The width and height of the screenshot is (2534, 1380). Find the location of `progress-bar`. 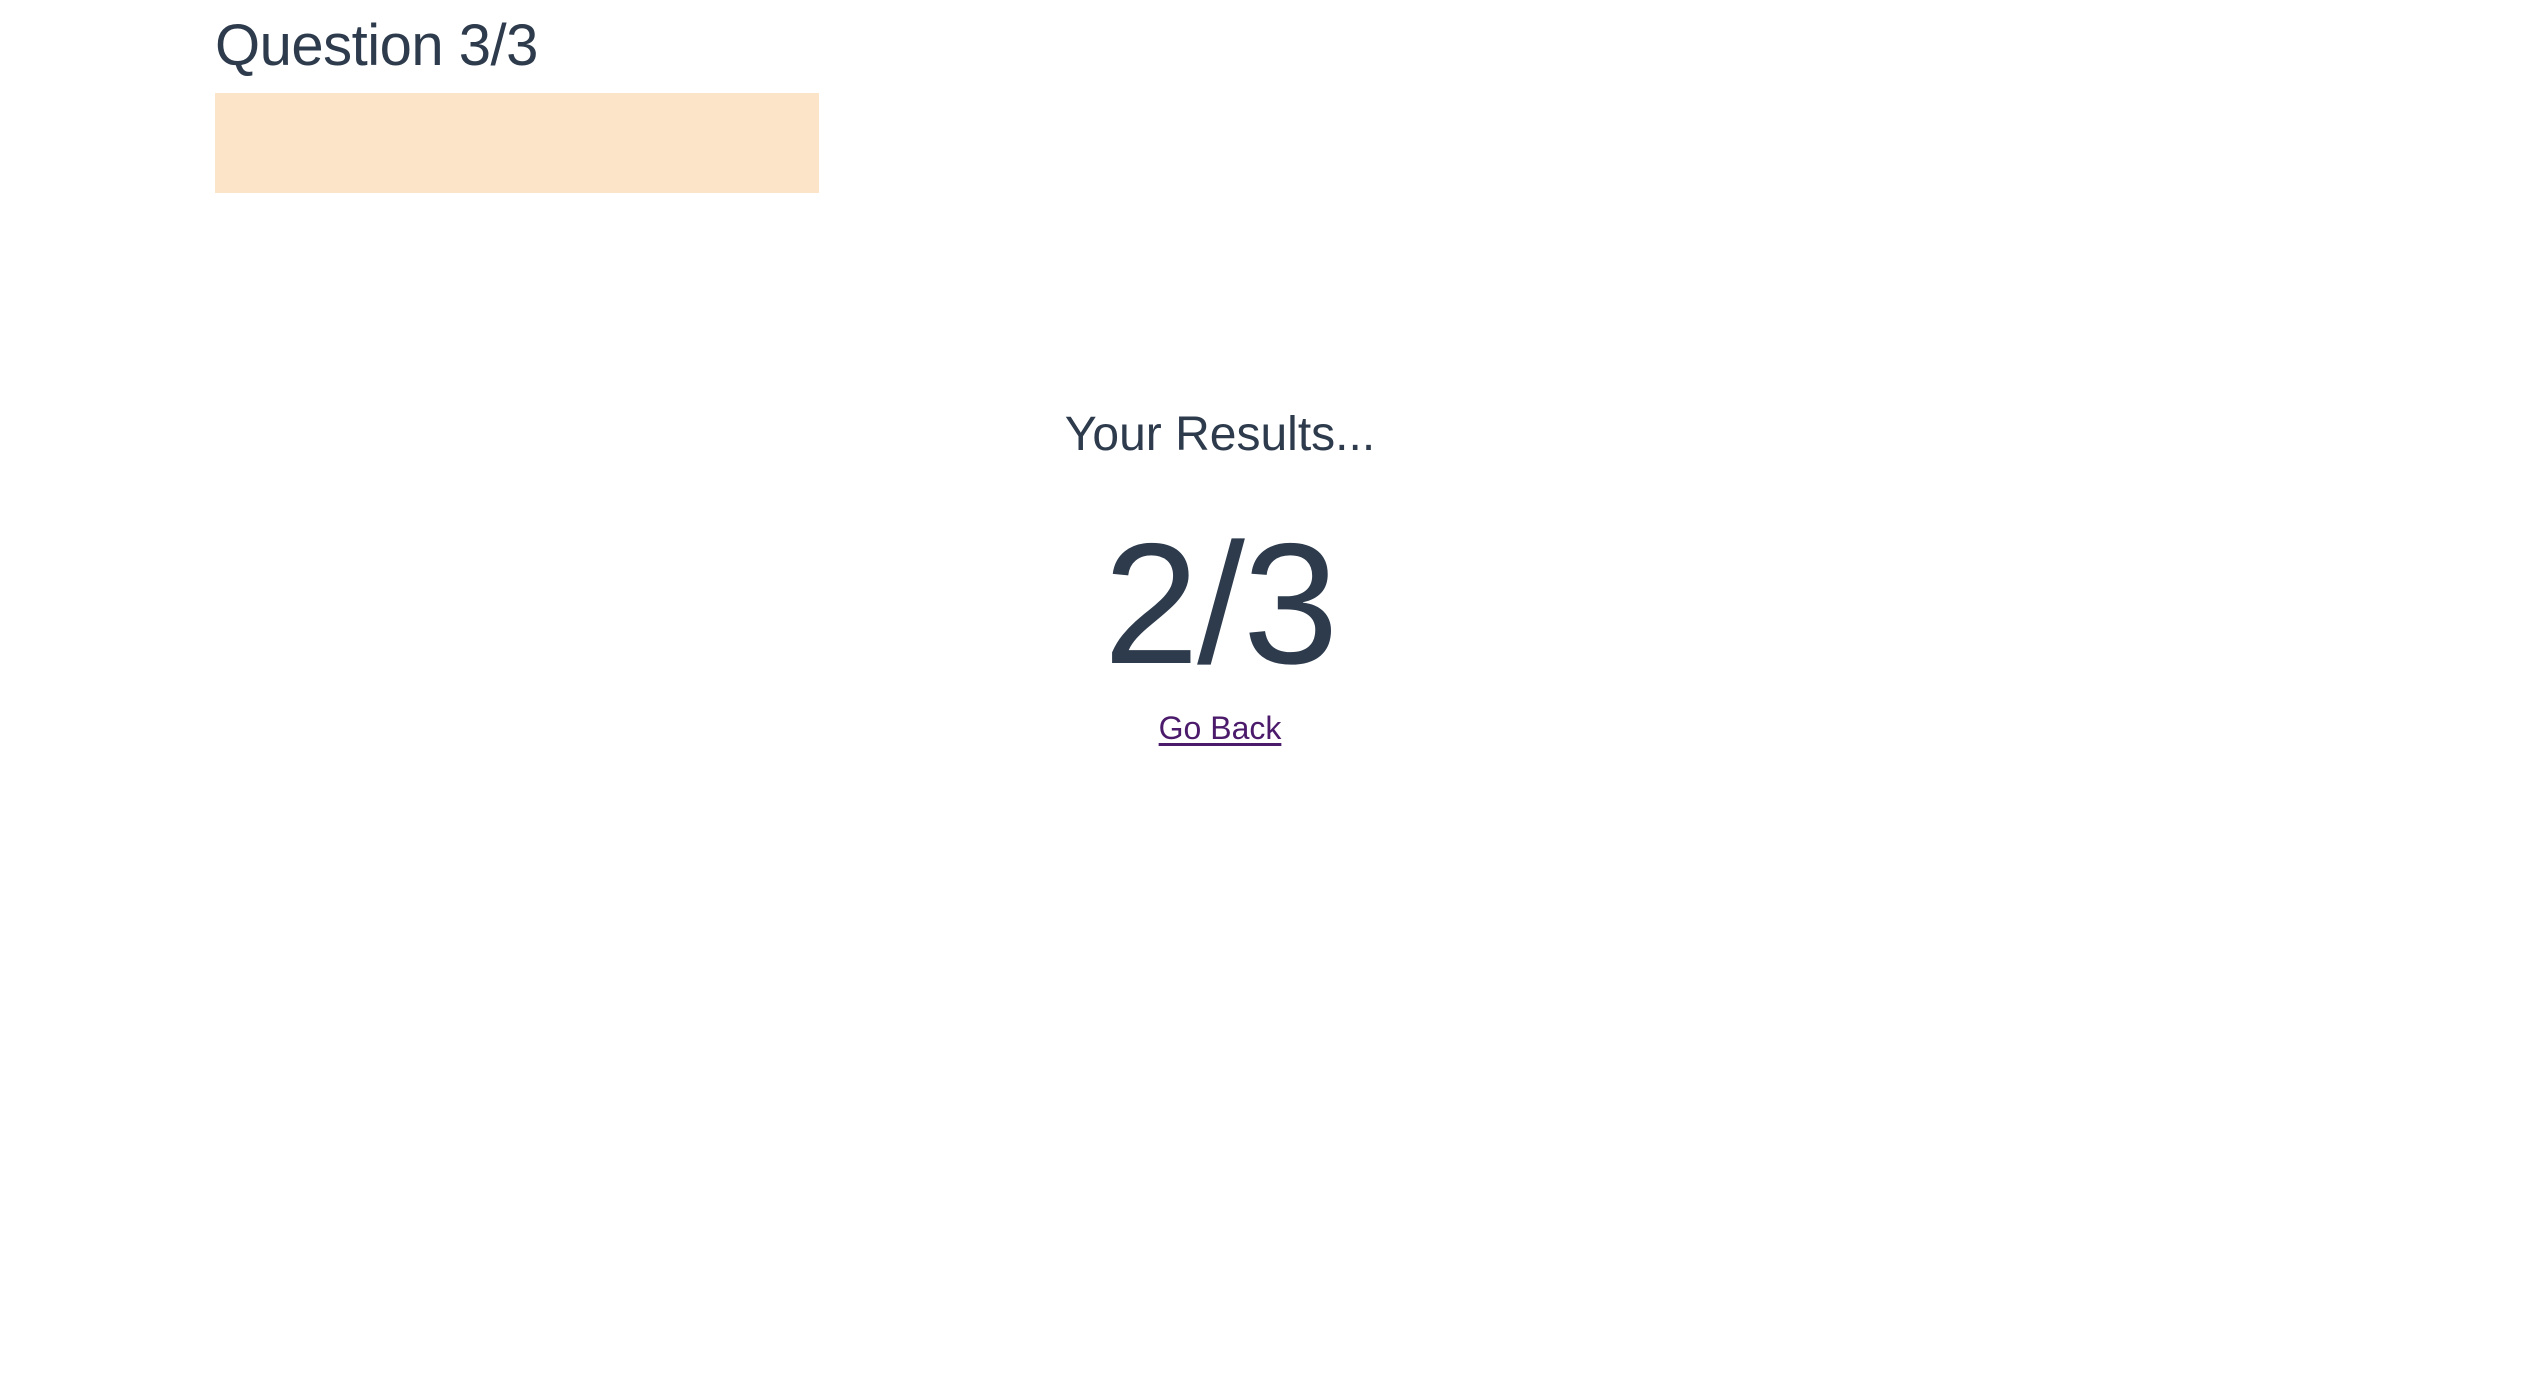

progress-bar is located at coordinates (517, 143).